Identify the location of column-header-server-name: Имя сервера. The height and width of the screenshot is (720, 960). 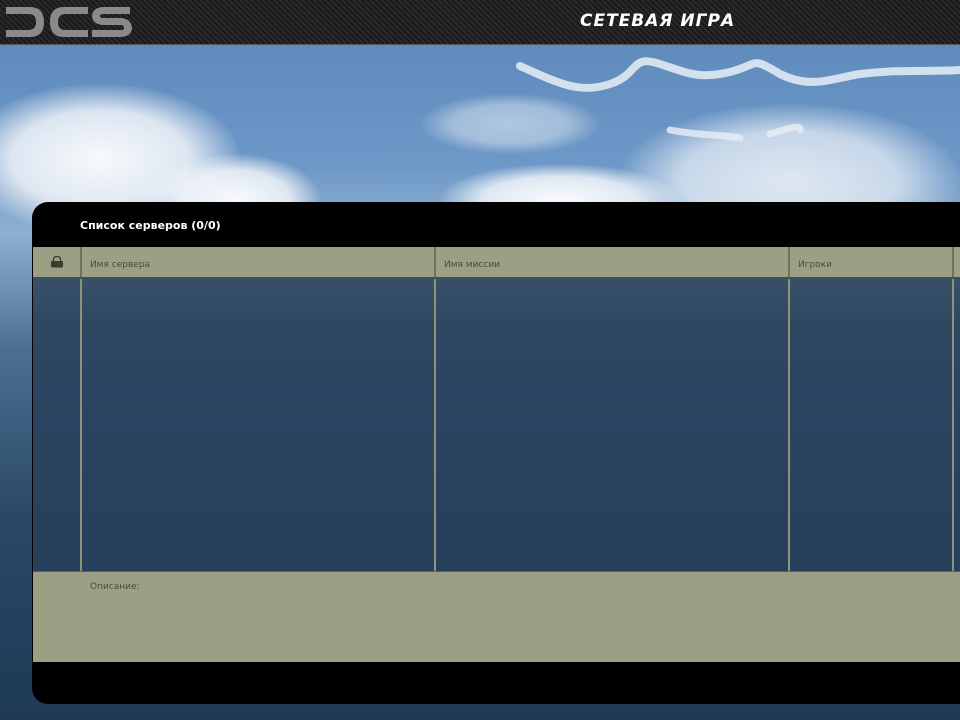
(257, 262).